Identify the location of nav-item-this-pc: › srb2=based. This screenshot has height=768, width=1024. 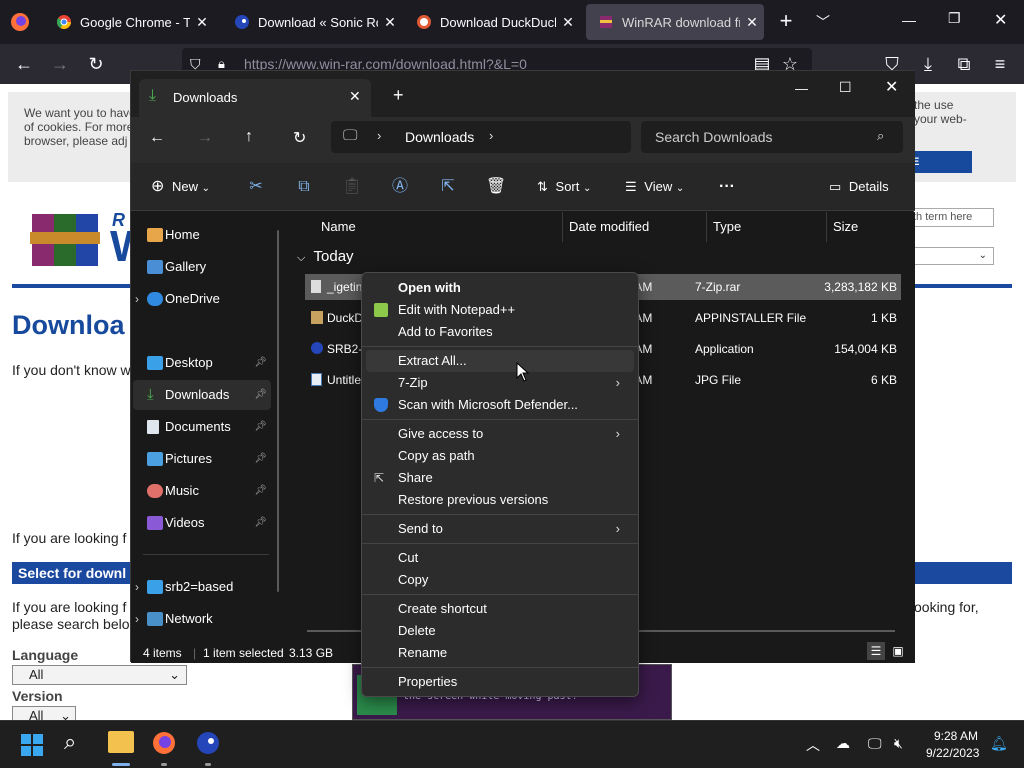
(202, 587).